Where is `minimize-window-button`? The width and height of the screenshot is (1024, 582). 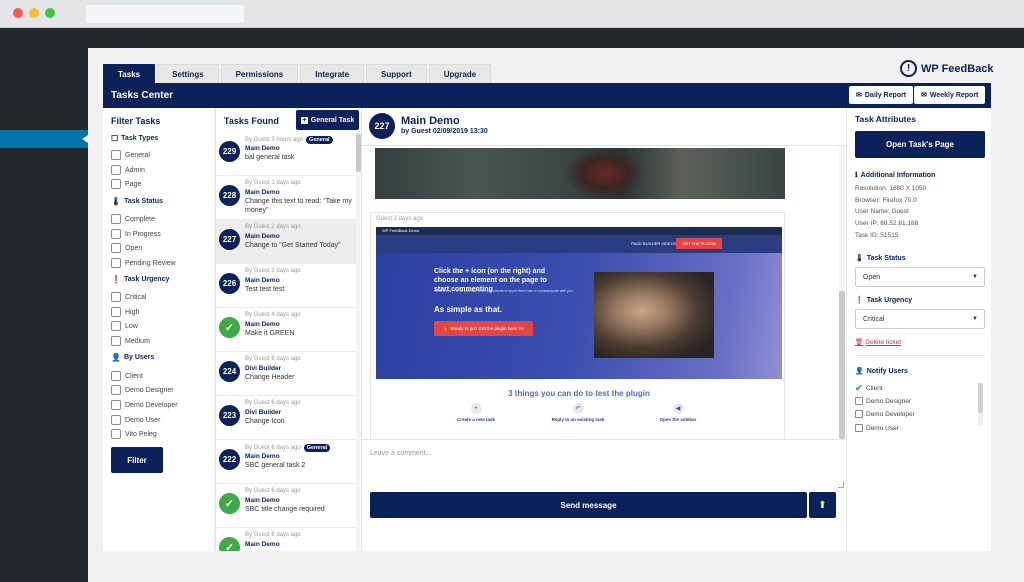
minimize-window-button is located at coordinates (34, 13).